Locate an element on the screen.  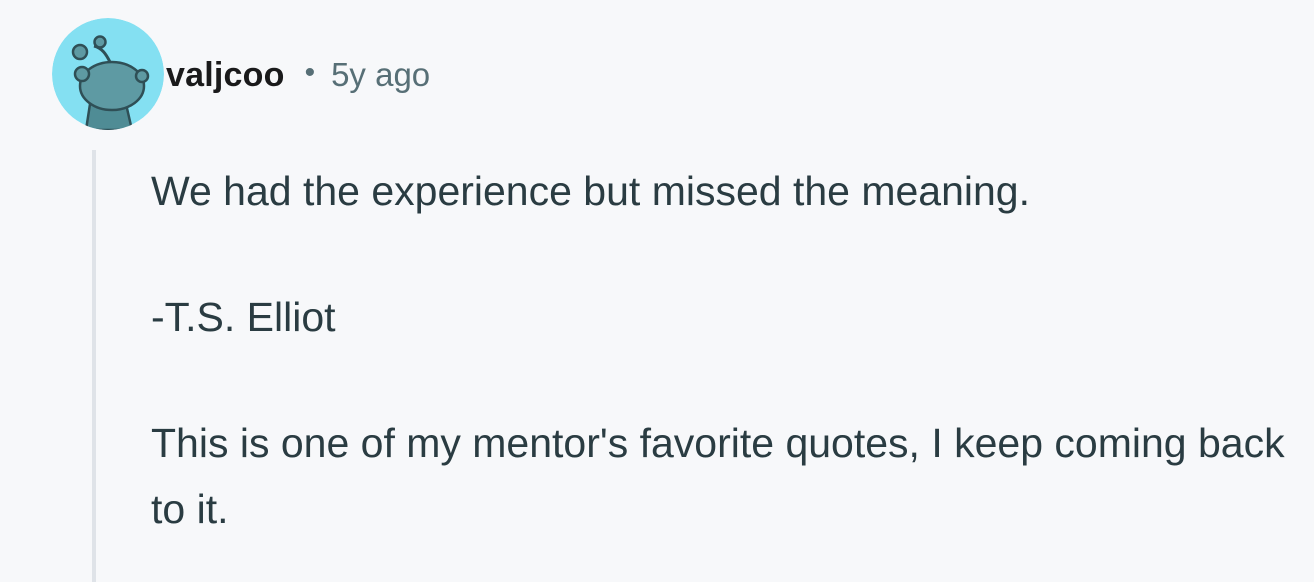
comment-paragraph: -T.S. Elliot is located at coordinates (243, 317).